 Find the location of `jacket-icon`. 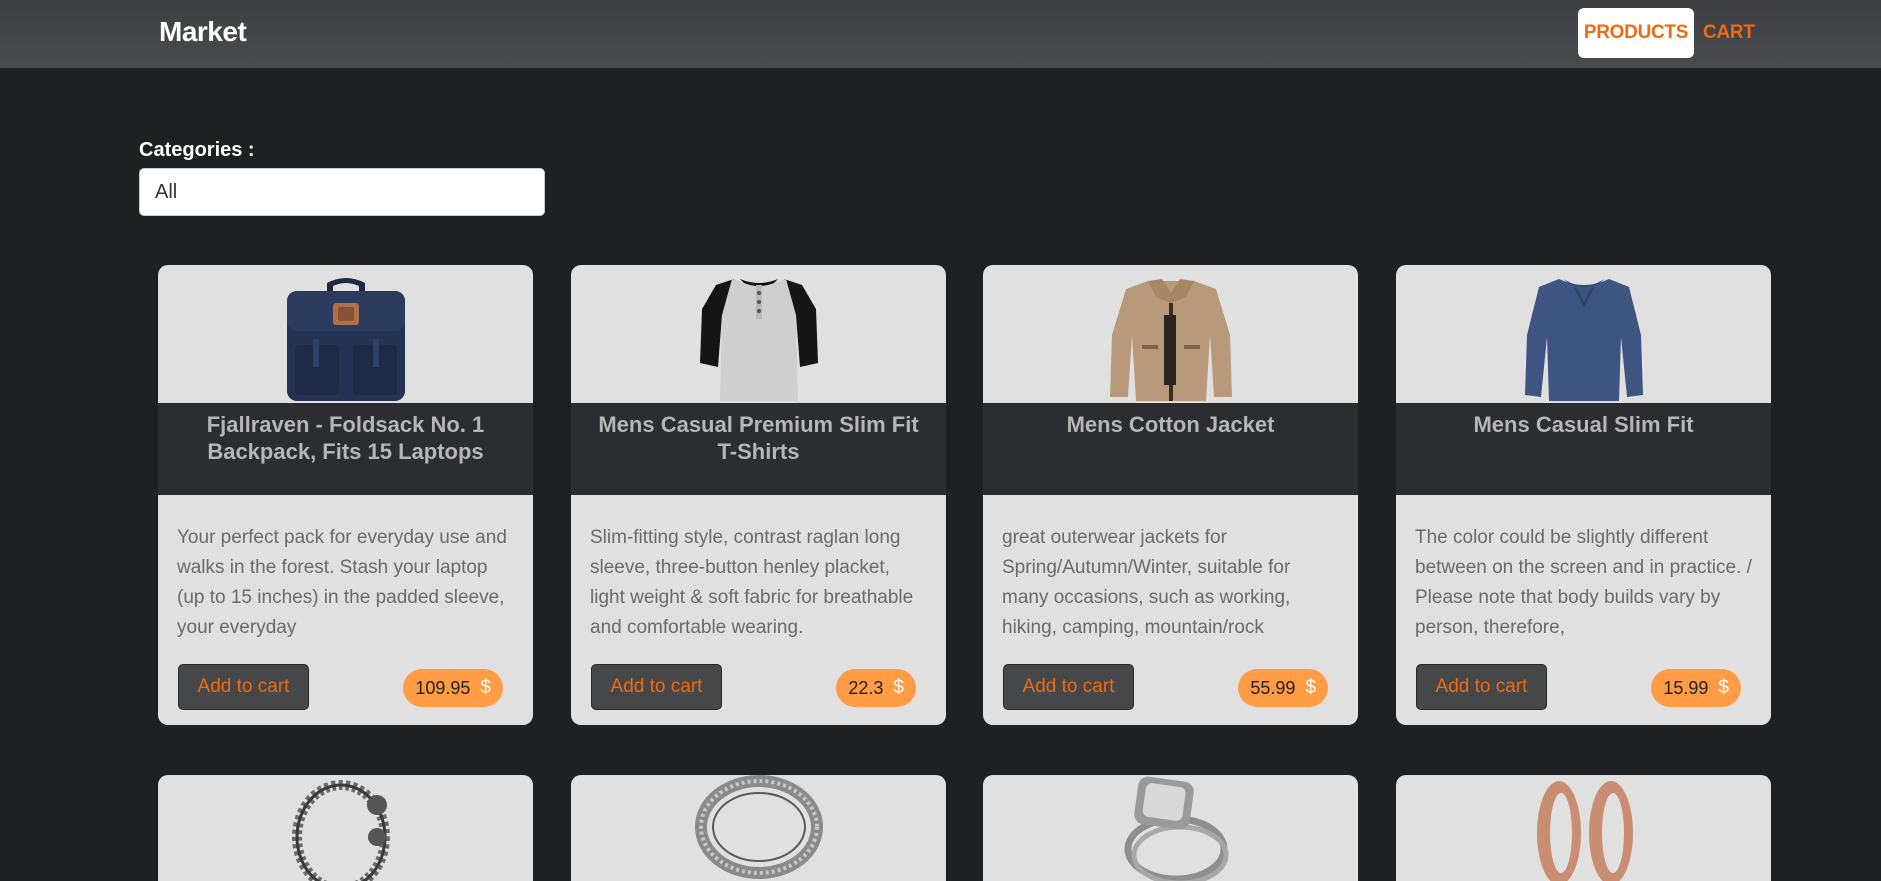

jacket-icon is located at coordinates (1170, 340).